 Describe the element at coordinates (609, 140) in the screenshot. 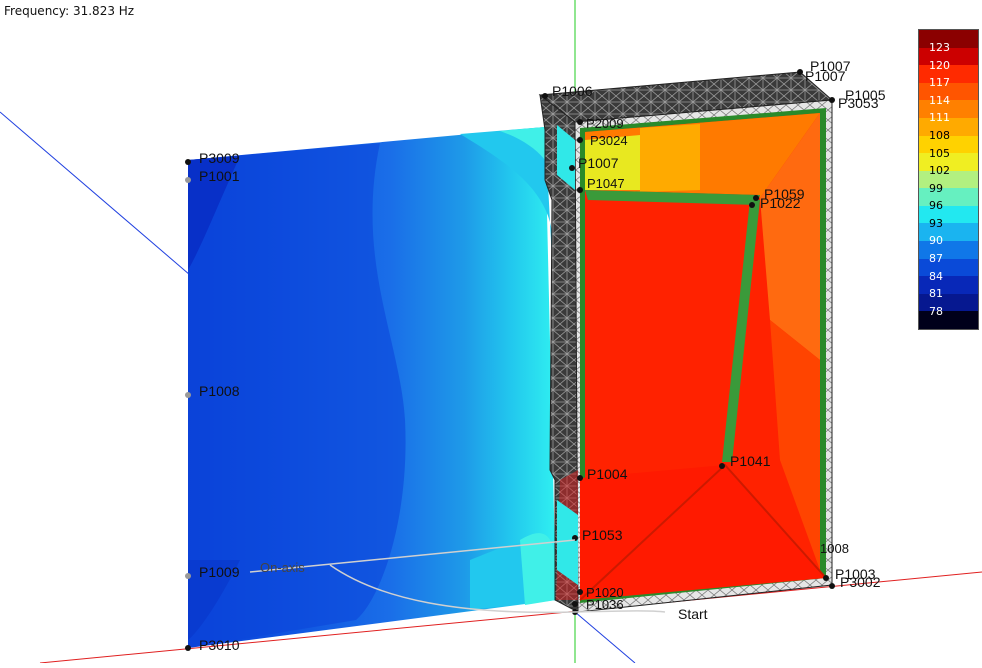

I see `point-label: P3024` at that location.